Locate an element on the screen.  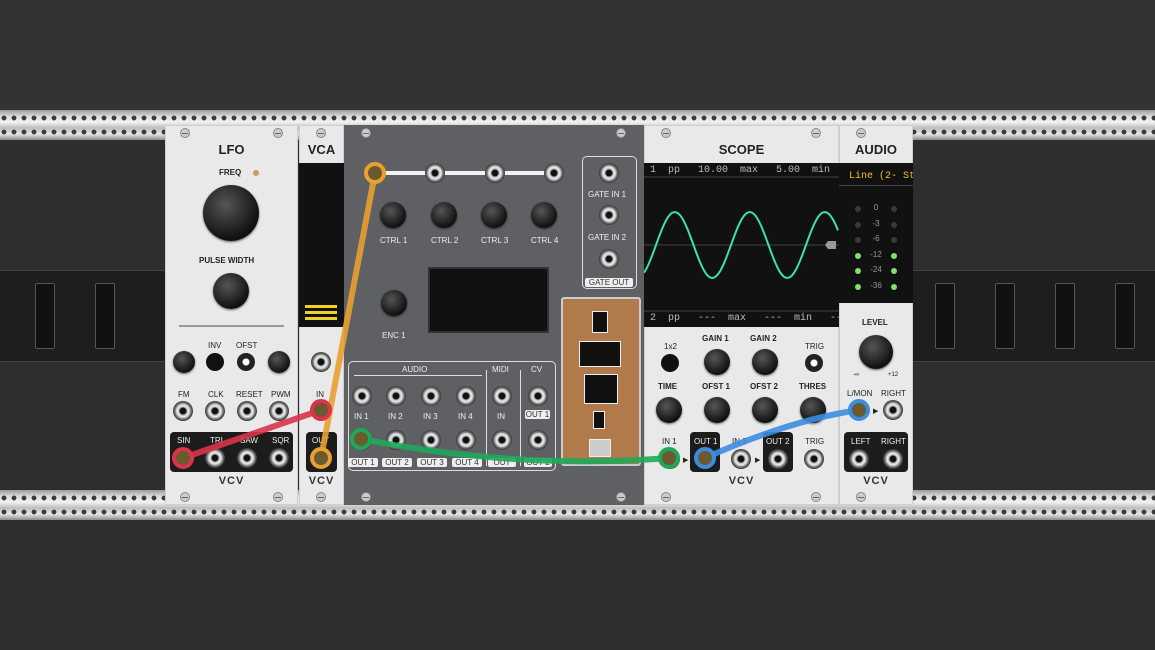
midi-out-label: OUT is located at coordinates (502, 462).